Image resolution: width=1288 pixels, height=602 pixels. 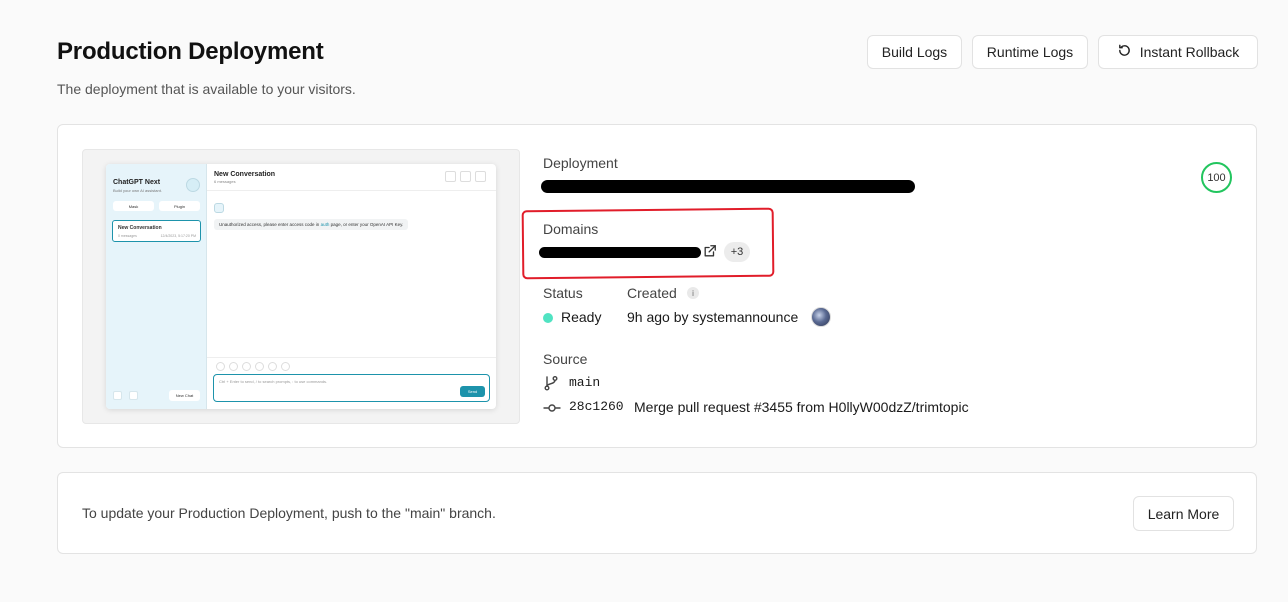 What do you see at coordinates (133, 395) in the screenshot?
I see `preview-github-icon` at bounding box center [133, 395].